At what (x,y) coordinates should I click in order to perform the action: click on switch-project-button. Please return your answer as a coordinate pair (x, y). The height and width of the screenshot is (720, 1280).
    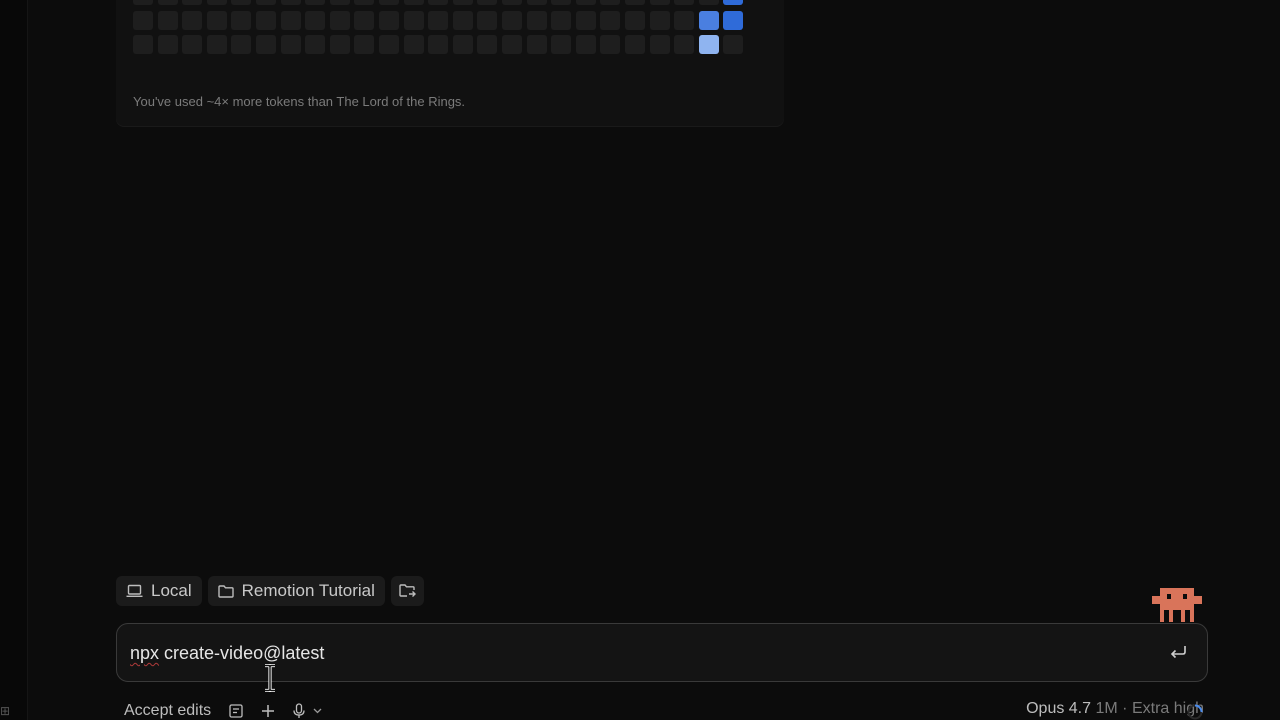
    Looking at the image, I should click on (407, 591).